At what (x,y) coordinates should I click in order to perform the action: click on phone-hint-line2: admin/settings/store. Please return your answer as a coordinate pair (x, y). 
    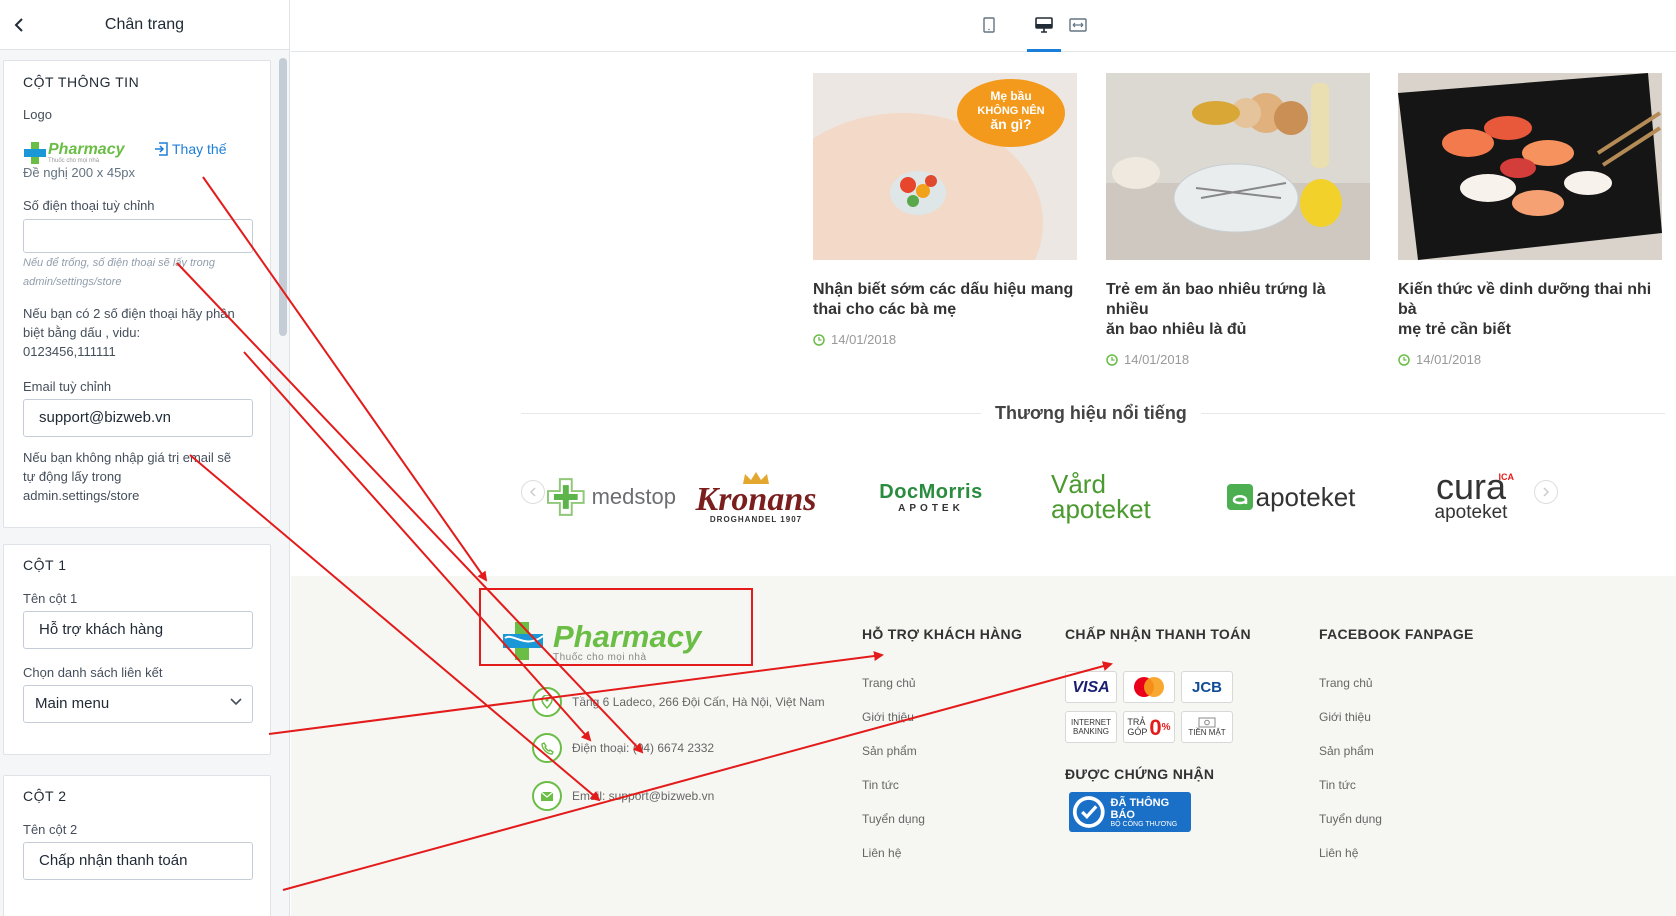
    Looking at the image, I should click on (72, 282).